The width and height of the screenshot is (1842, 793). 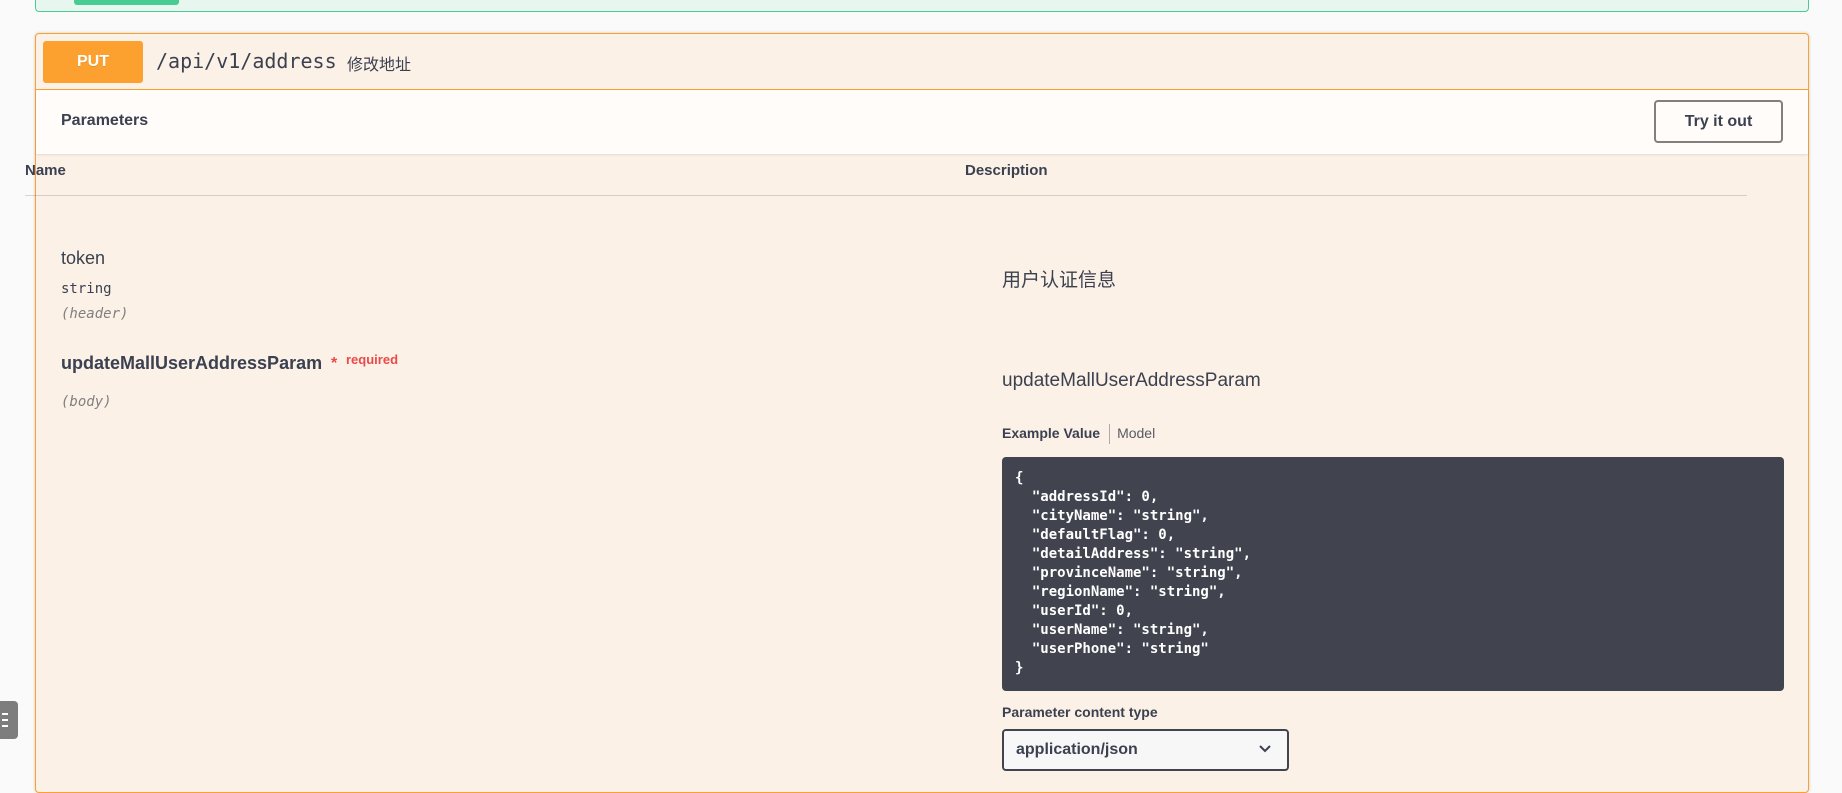 I want to click on content-type-label: Parameter content type, so click(x=1080, y=712).